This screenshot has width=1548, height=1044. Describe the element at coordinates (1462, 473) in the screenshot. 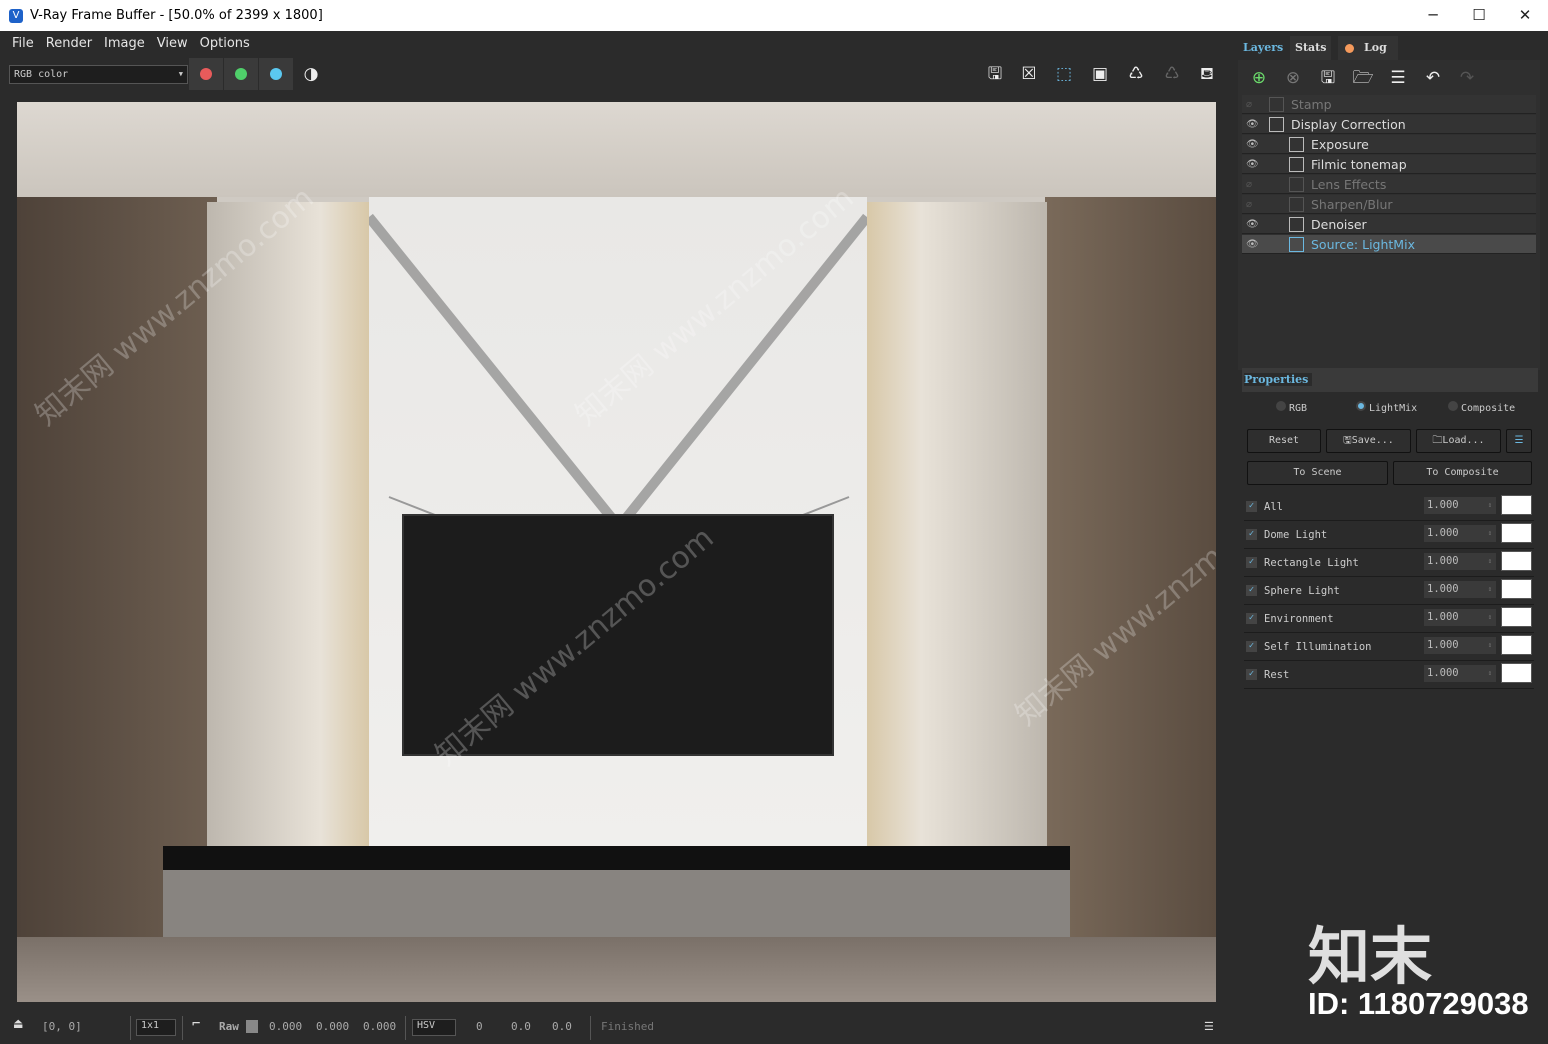

I see `to-composite-button: To Composite` at that location.